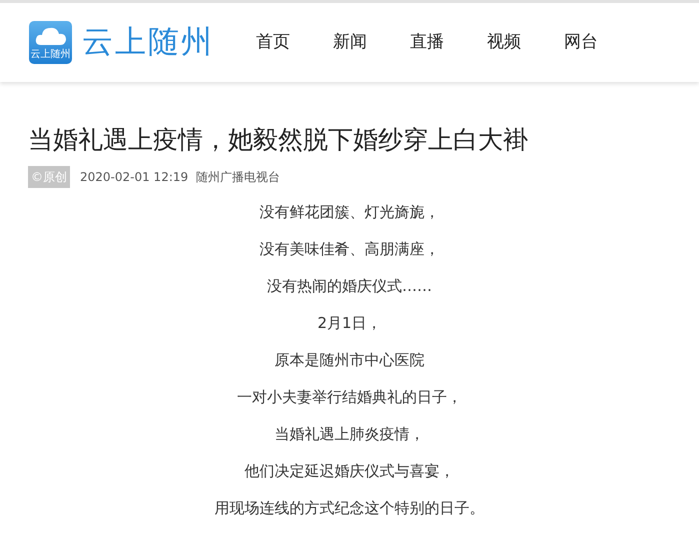 This screenshot has height=536, width=699. Describe the element at coordinates (350, 249) in the screenshot. I see `article-paragraph: 没有美味佳肴、高朋满座，` at that location.